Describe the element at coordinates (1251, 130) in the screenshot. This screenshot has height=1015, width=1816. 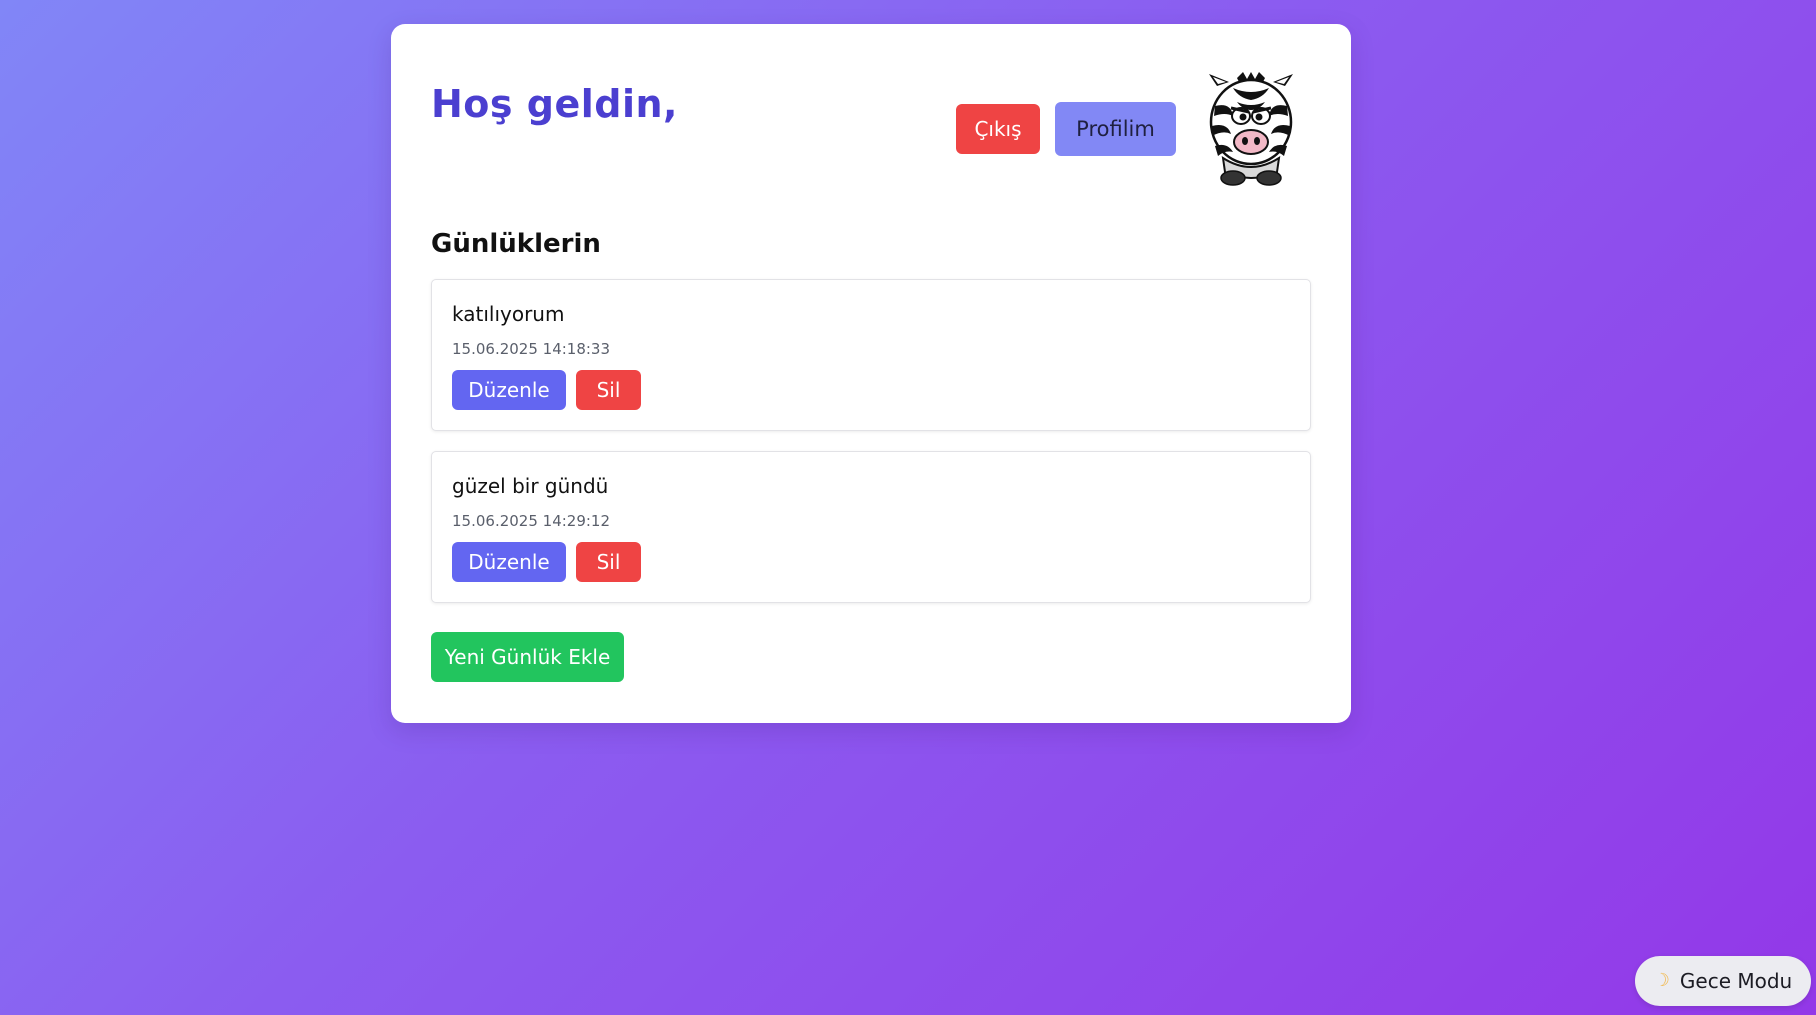
I see `zebra-avatar-icon` at that location.